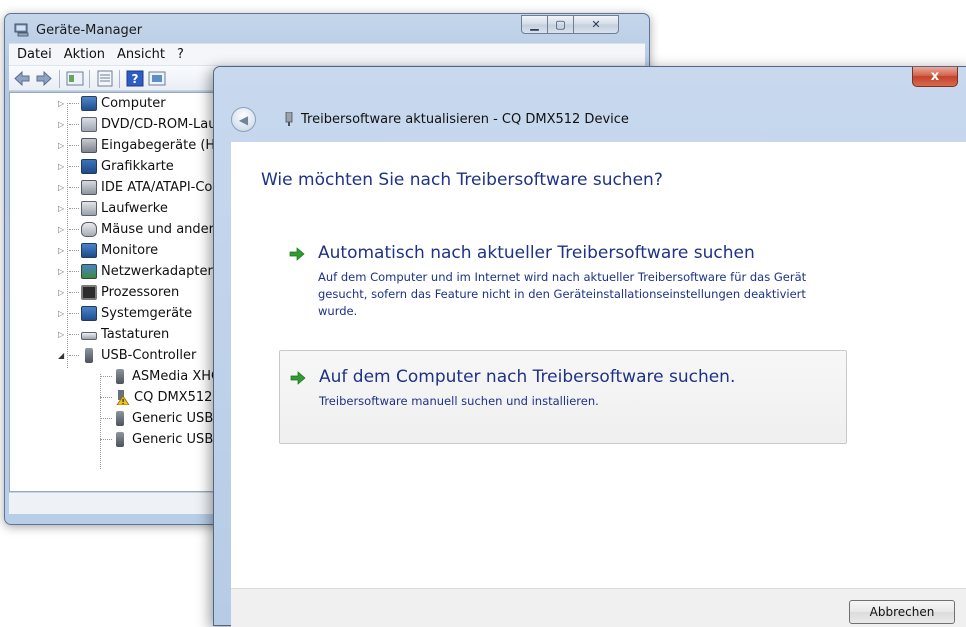 This screenshot has width=966, height=627. I want to click on tree-node-drives: ▷ Laufwerke, so click(113, 208).